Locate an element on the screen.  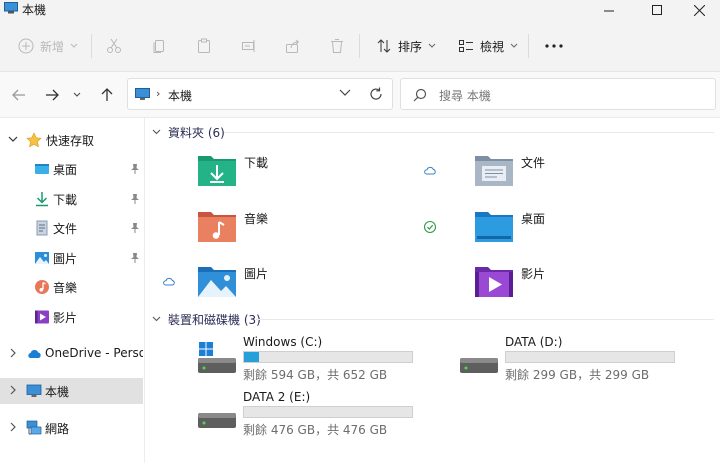
sidebar-item-videos: 影片 is located at coordinates (71, 317).